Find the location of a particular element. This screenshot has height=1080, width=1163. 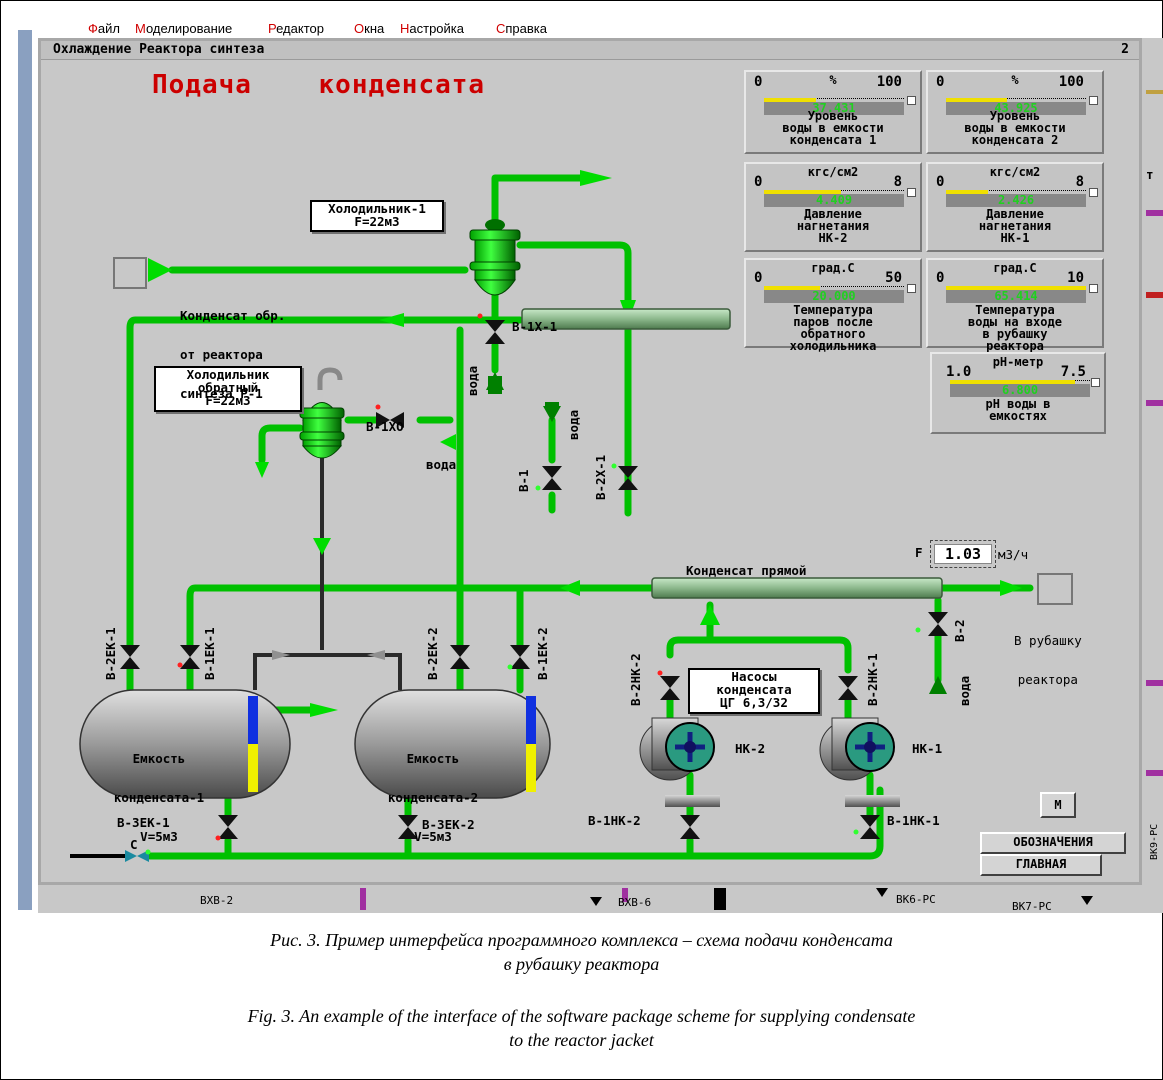

tank2-name: Емкость is located at coordinates (433, 758).